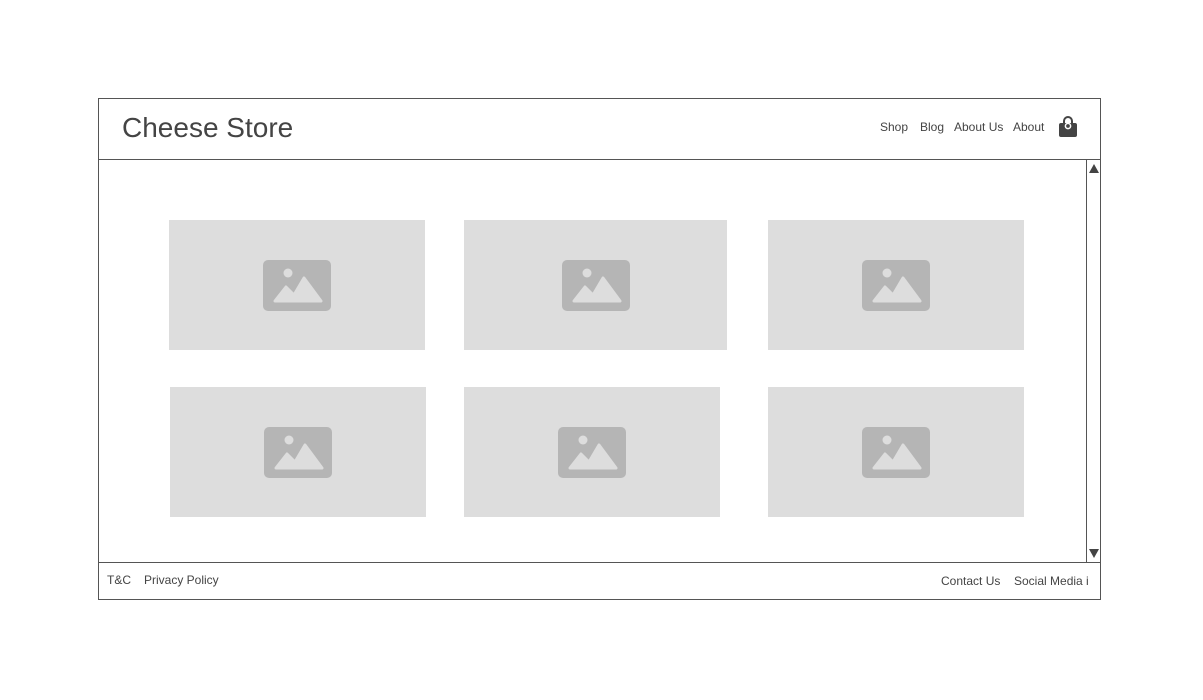 Image resolution: width=1203 pixels, height=700 pixels. What do you see at coordinates (1094, 168) in the screenshot?
I see `triangle-up-icon` at bounding box center [1094, 168].